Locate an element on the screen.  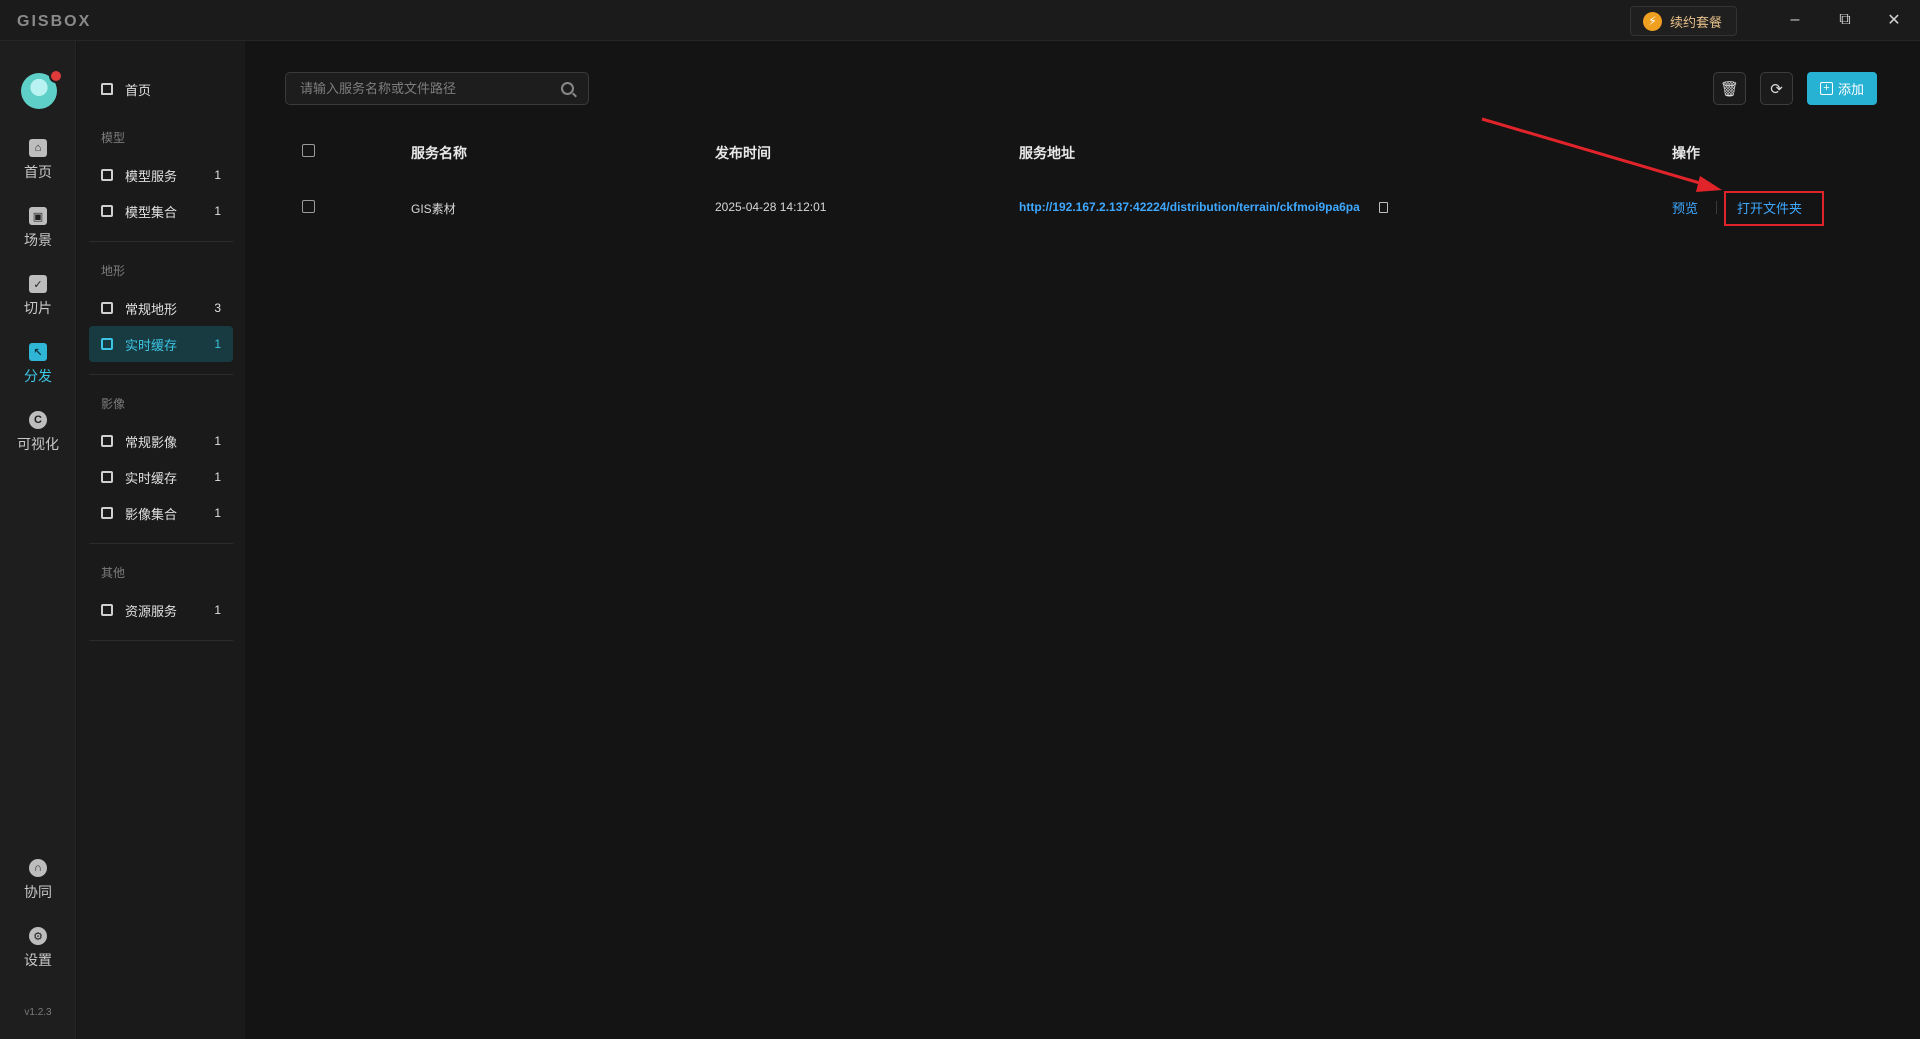
group-title-model: 模型 is located at coordinates (113, 138).